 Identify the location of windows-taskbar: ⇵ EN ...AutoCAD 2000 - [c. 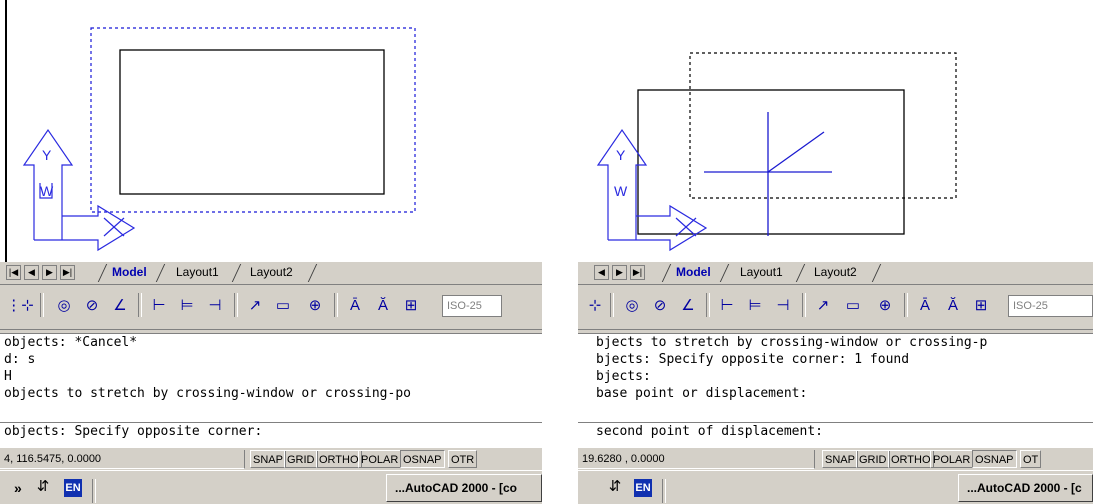
(835, 487).